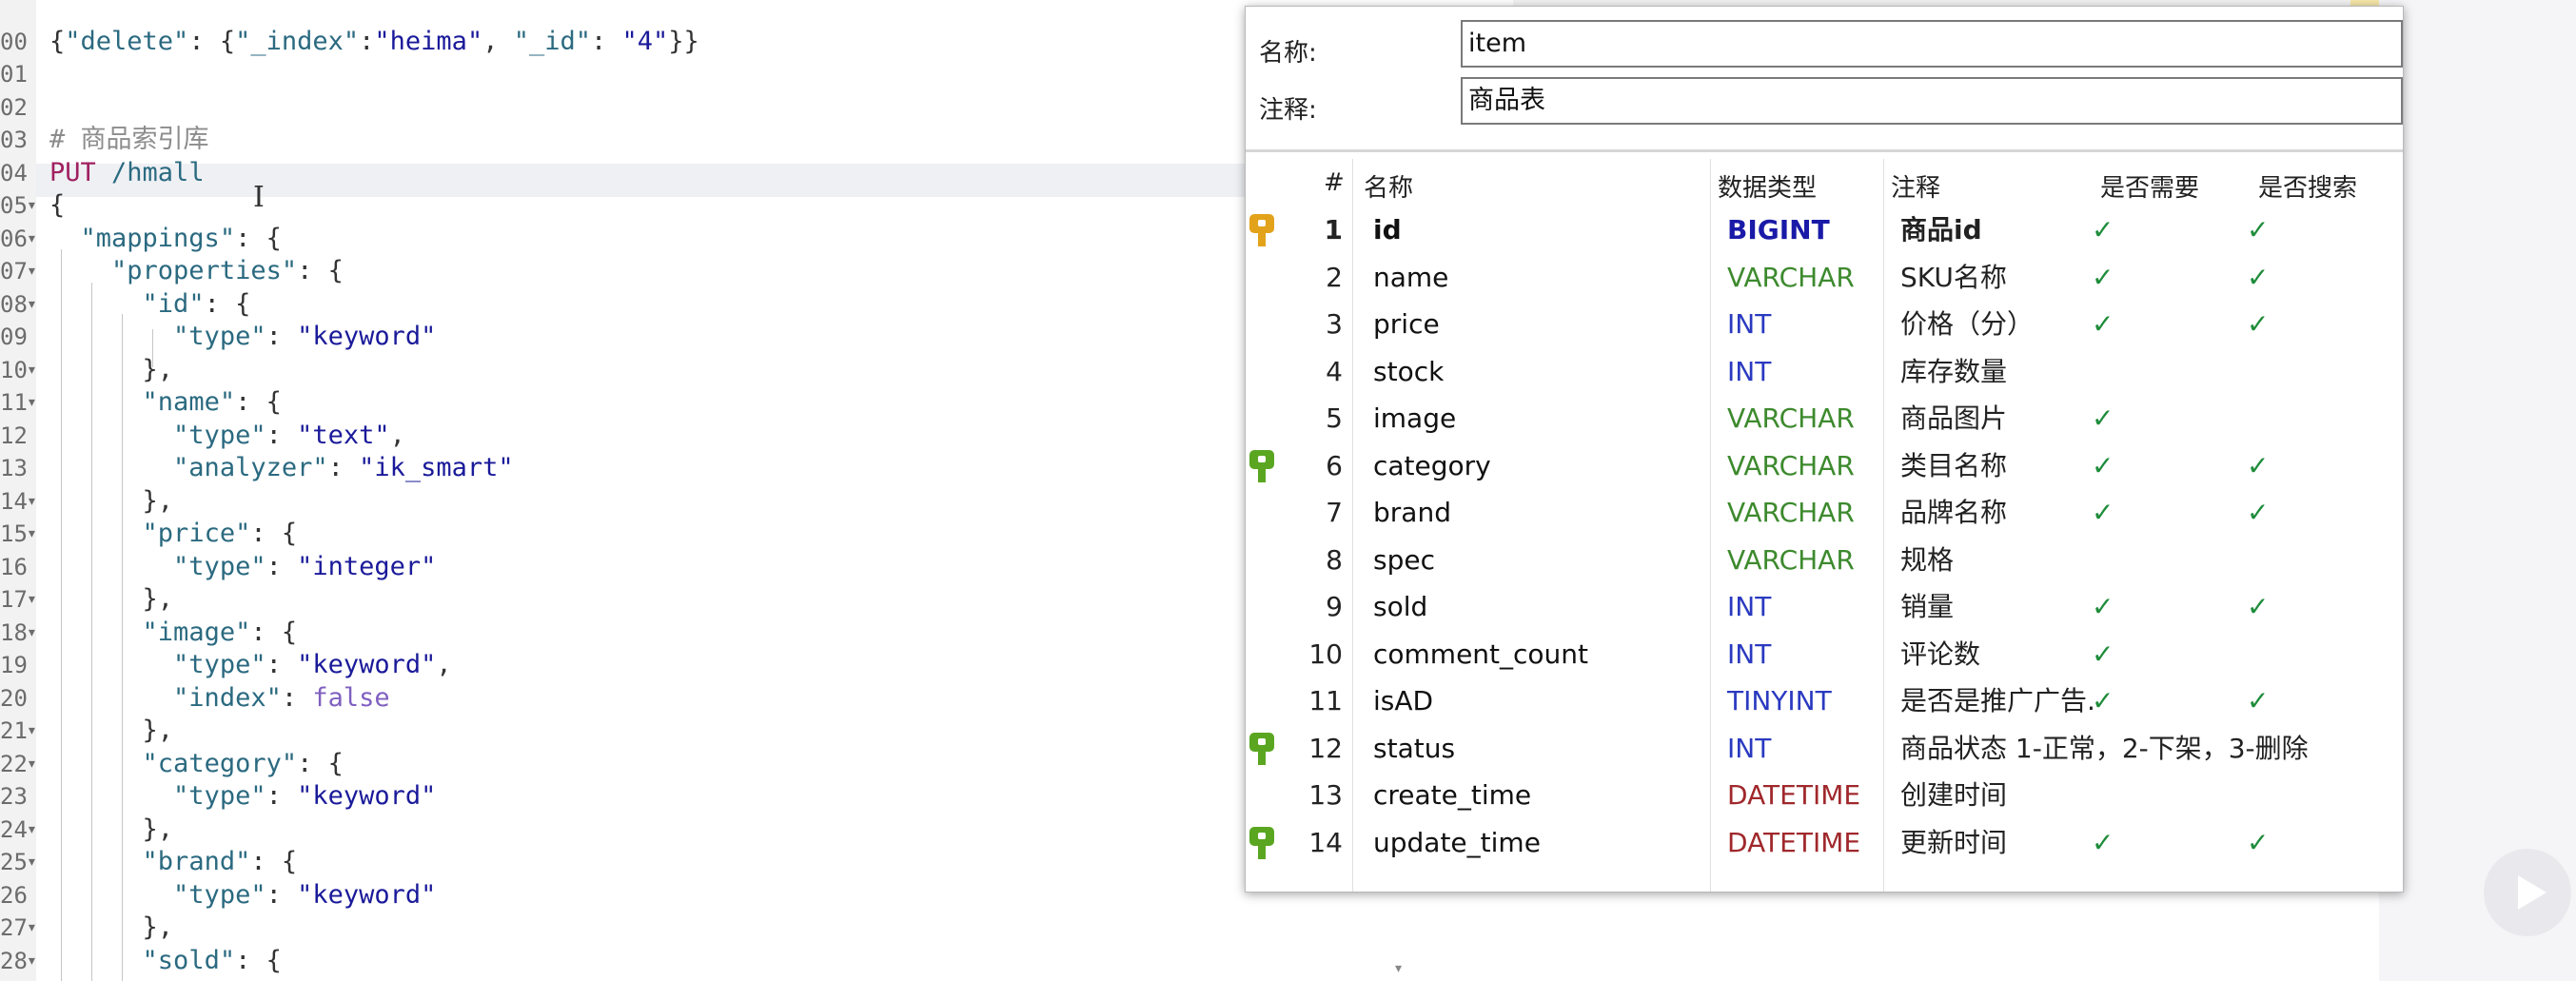 Image resolution: width=2576 pixels, height=981 pixels. Describe the element at coordinates (690, 108) in the screenshot. I see `code-line: 02` at that location.